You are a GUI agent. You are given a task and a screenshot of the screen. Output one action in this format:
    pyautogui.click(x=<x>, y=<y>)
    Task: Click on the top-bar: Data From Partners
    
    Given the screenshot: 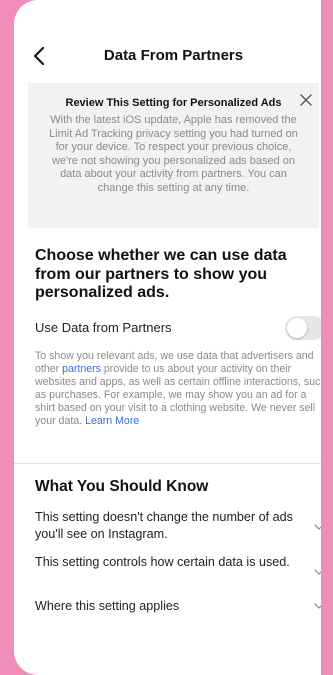 What is the action you would take?
    pyautogui.click(x=173, y=56)
    